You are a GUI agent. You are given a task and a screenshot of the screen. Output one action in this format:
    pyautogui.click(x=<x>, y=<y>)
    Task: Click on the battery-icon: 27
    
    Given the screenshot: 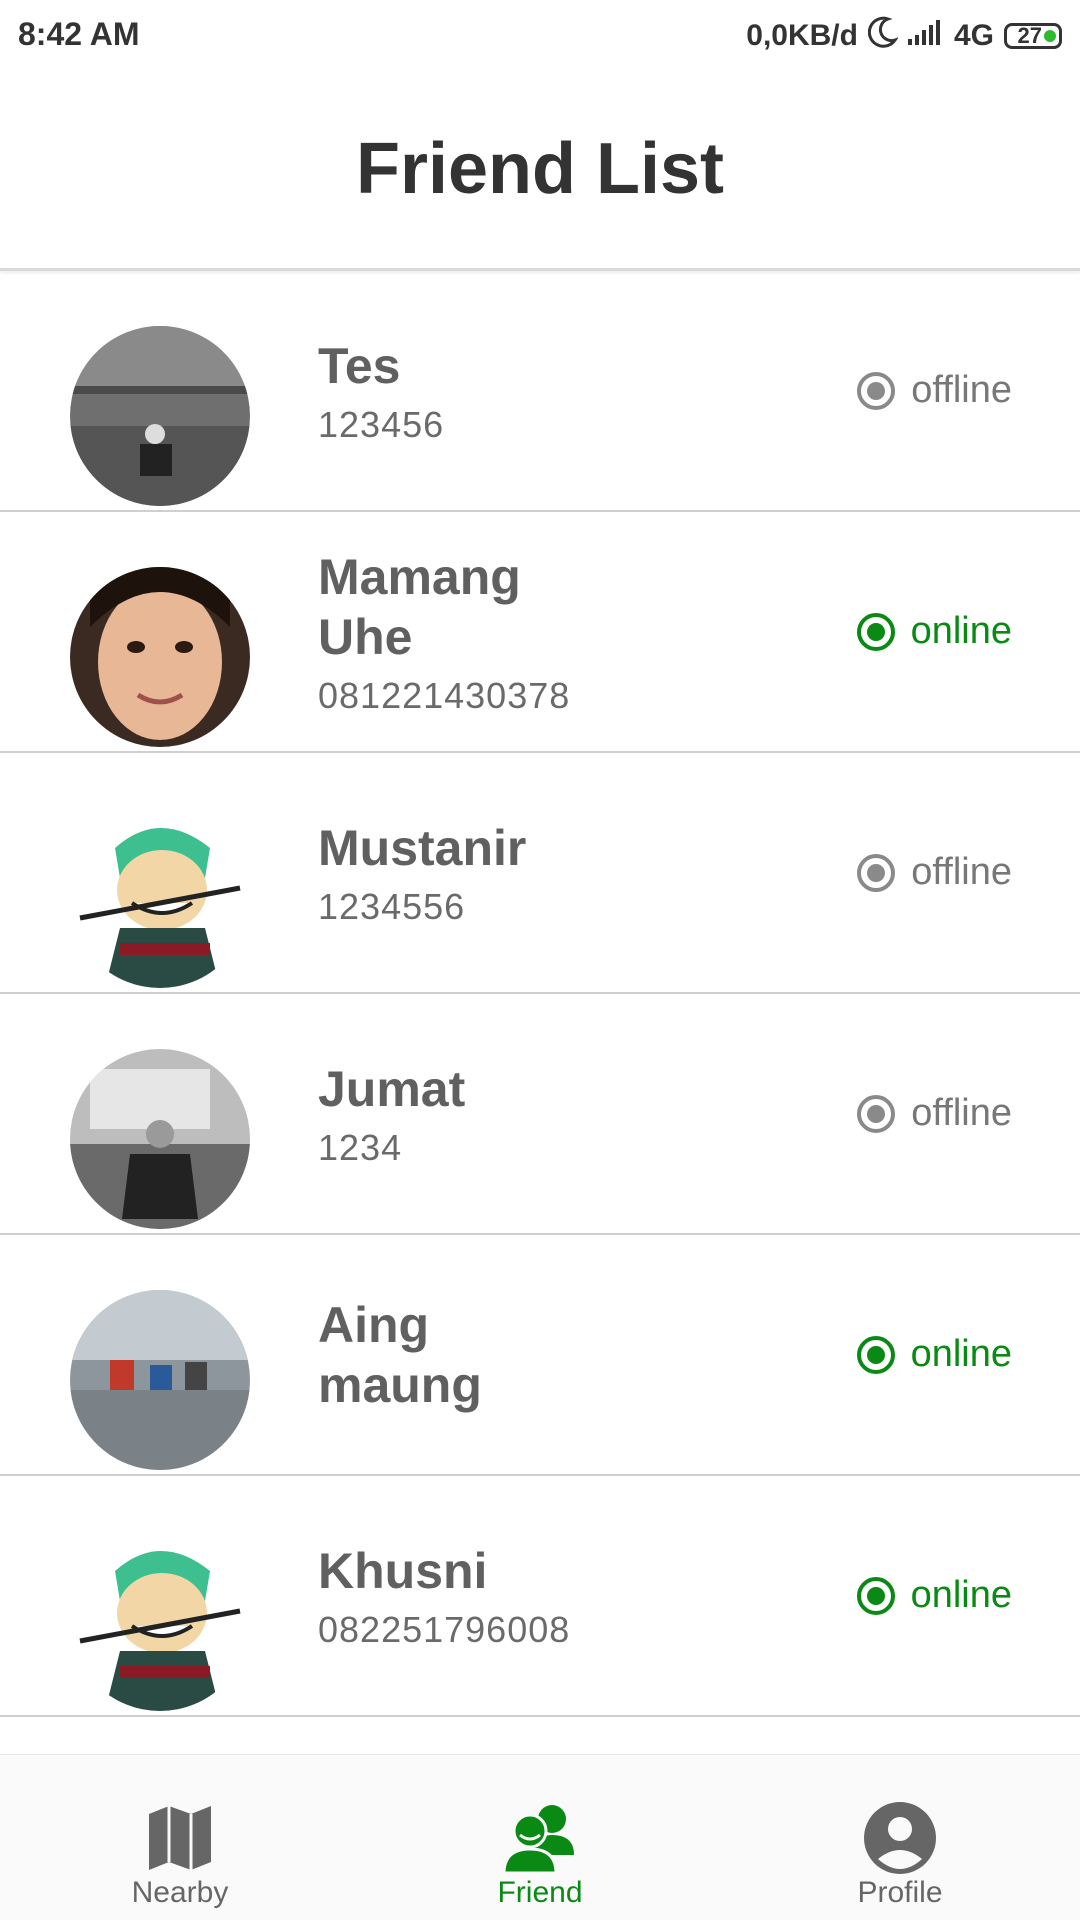 What is the action you would take?
    pyautogui.click(x=1033, y=36)
    